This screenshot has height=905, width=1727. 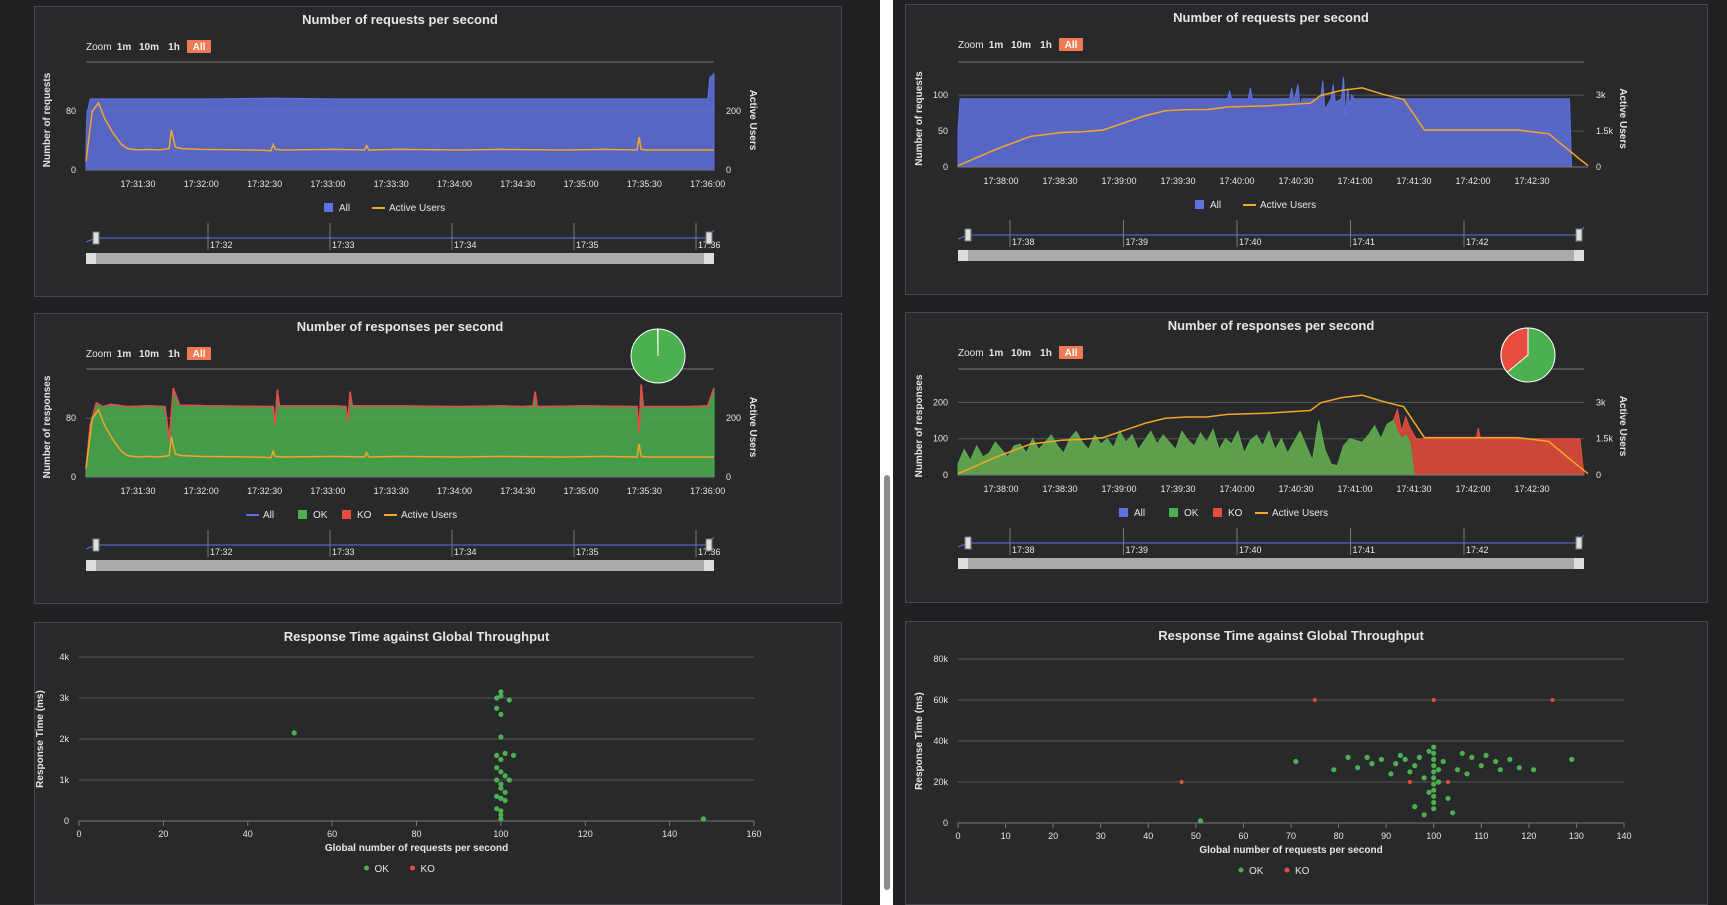 I want to click on left-requests-nav-scroll-right-button, so click(x=709, y=258).